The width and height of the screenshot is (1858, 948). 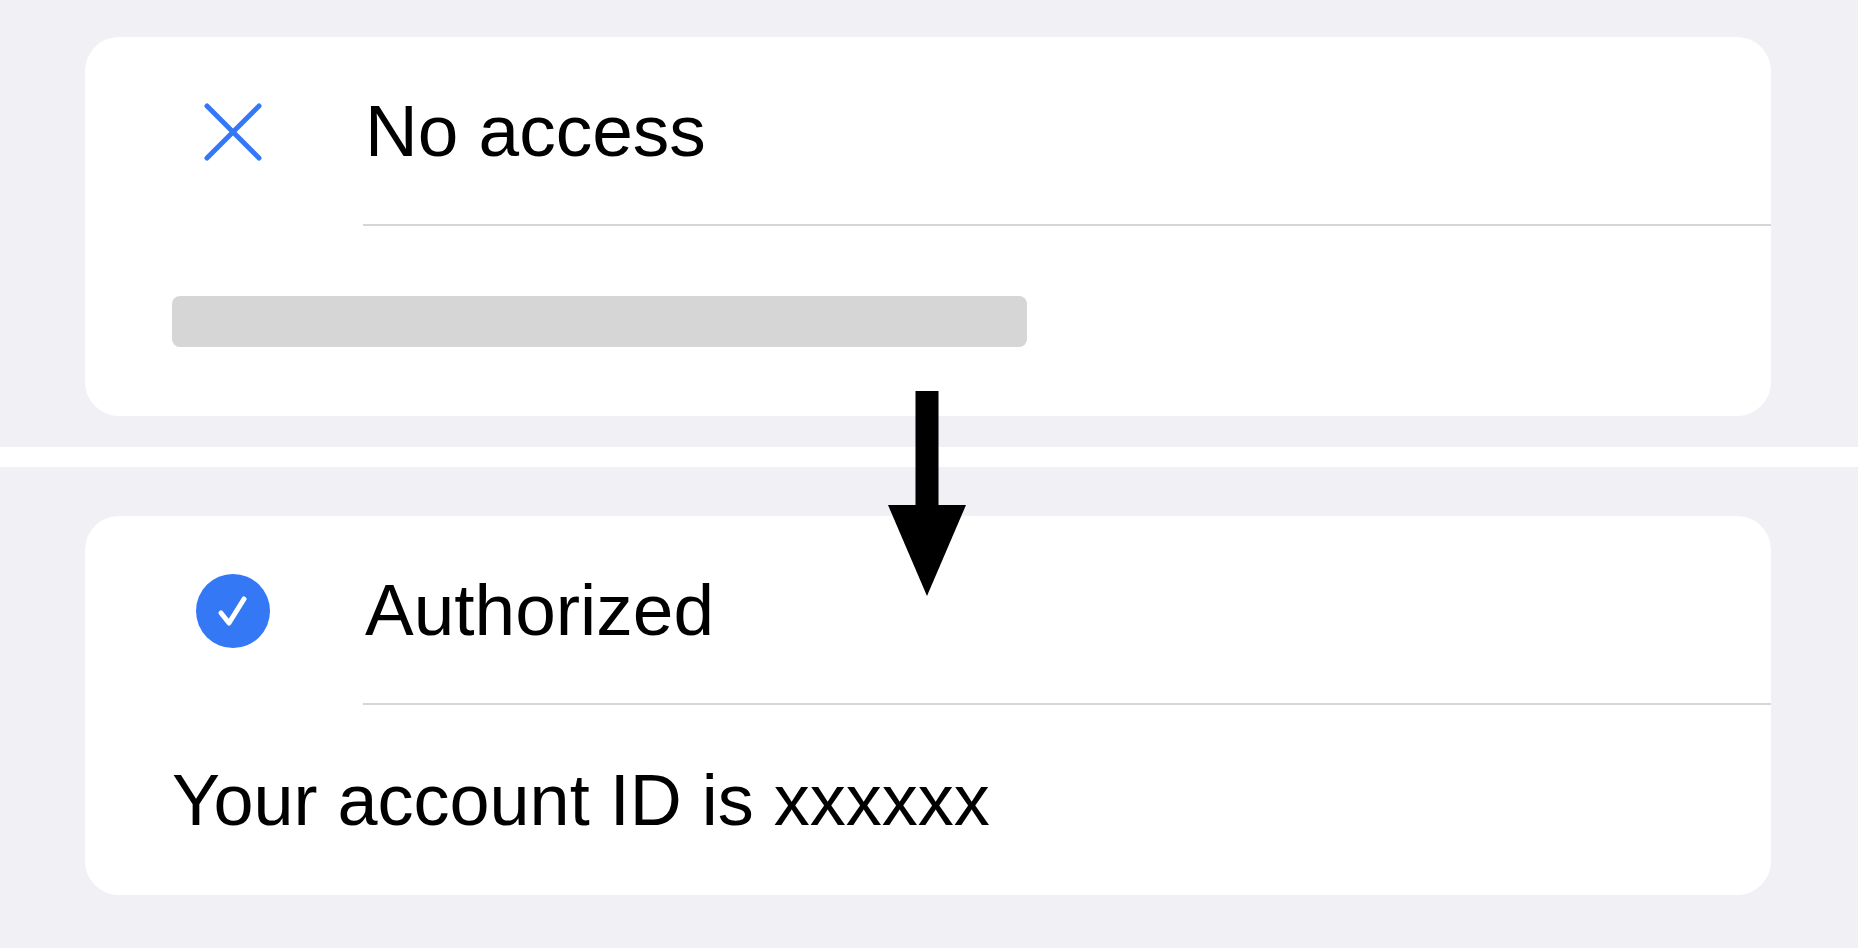 What do you see at coordinates (233, 131) in the screenshot?
I see `x-mark-icon` at bounding box center [233, 131].